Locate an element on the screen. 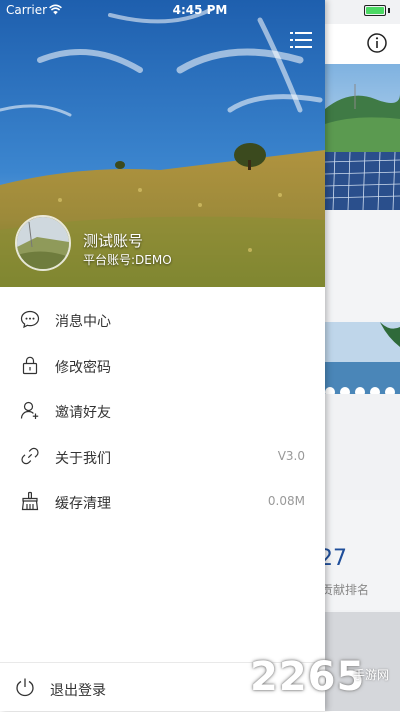  platform-account: 平台账号:DEMO is located at coordinates (127, 260).